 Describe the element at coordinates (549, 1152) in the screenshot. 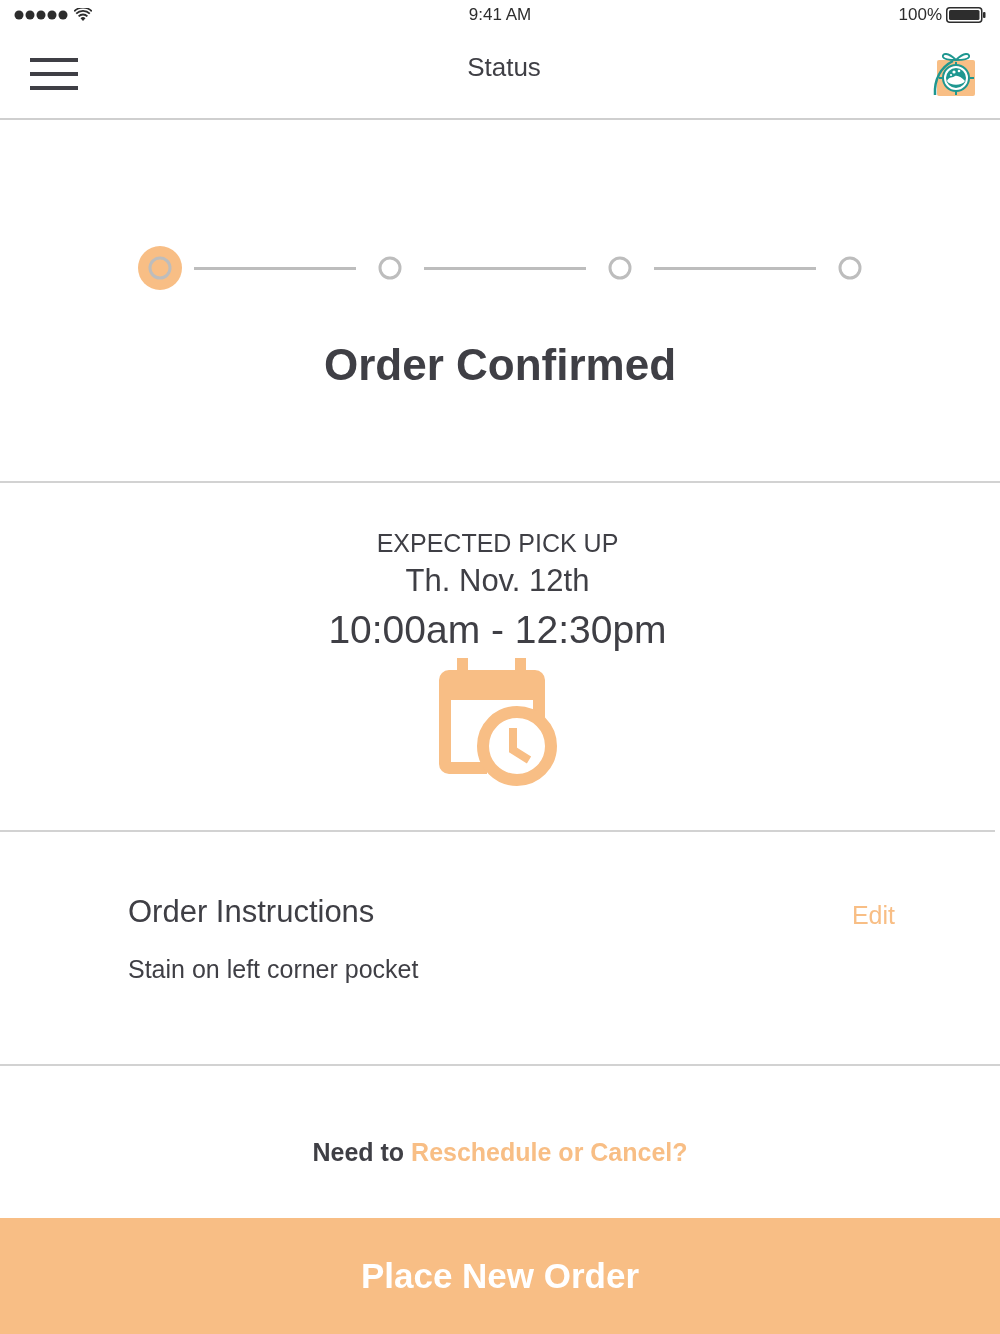

I see `reschedule-link: Reschedule or Cancel?` at that location.